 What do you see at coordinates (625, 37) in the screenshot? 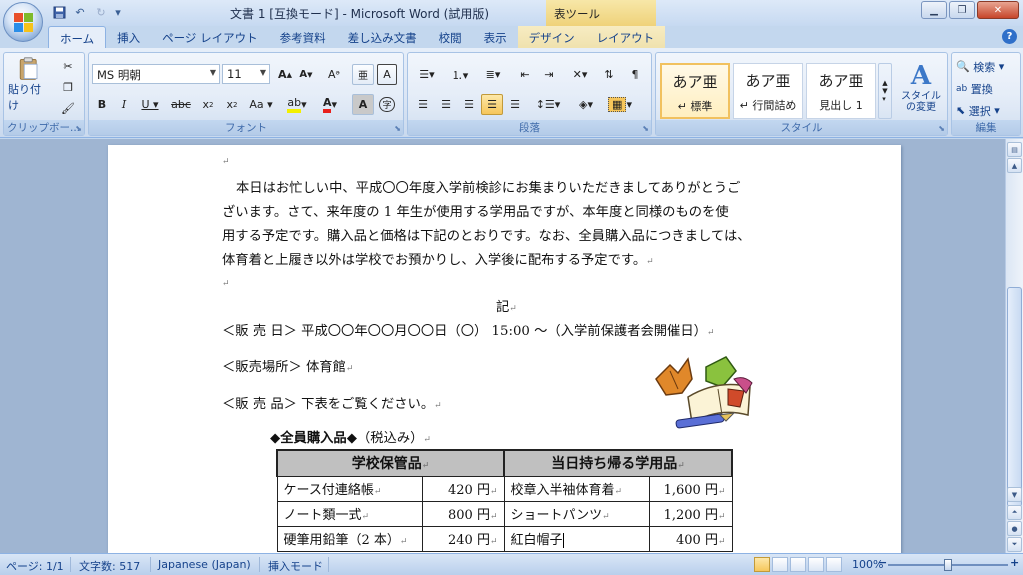
I see `tab-layout: レイアウト` at bounding box center [625, 37].